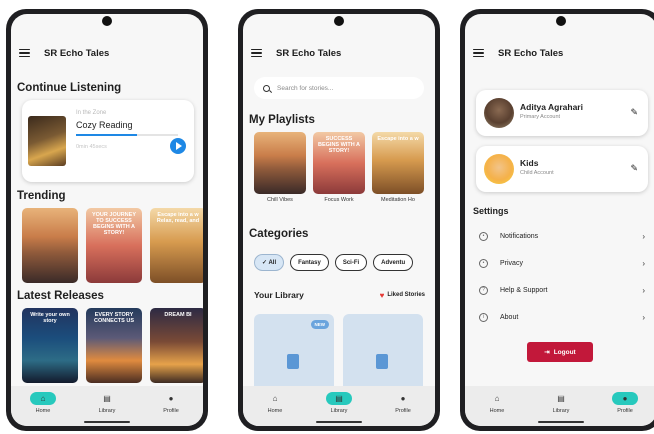 The height and width of the screenshot is (434, 654). Describe the element at coordinates (562, 263) in the screenshot. I see `settings-privacy: • Privacy ›` at that location.